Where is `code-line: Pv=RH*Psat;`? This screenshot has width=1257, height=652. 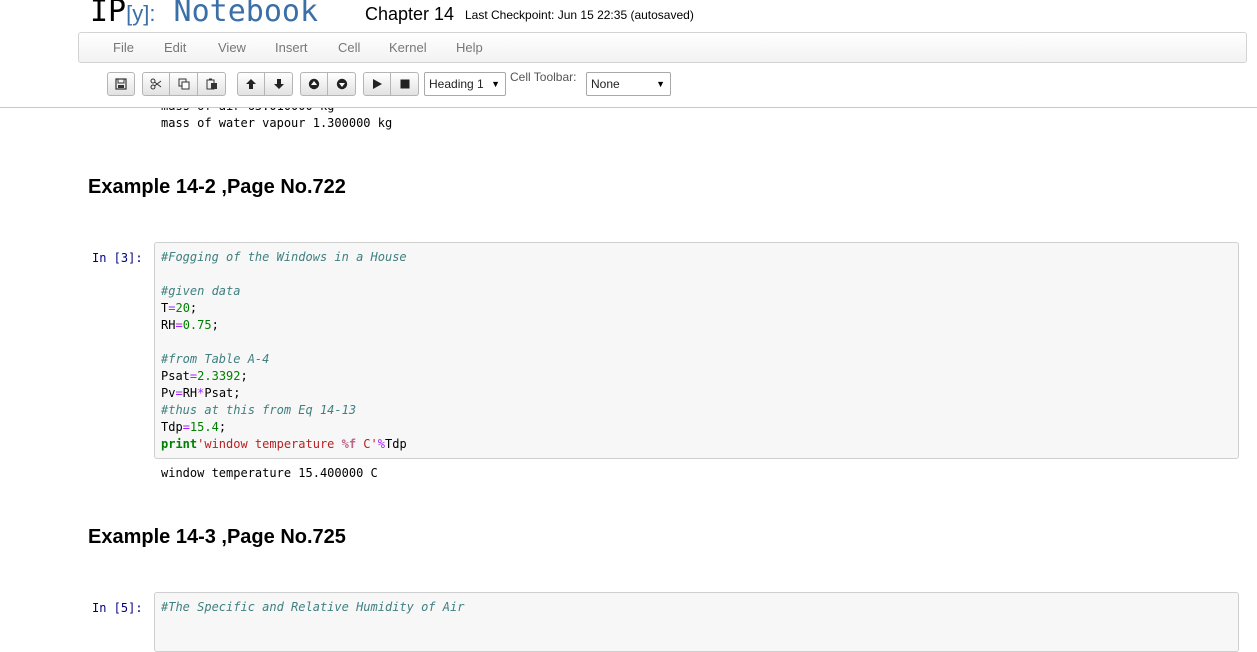
code-line: Pv=RH*Psat; is located at coordinates (201, 393).